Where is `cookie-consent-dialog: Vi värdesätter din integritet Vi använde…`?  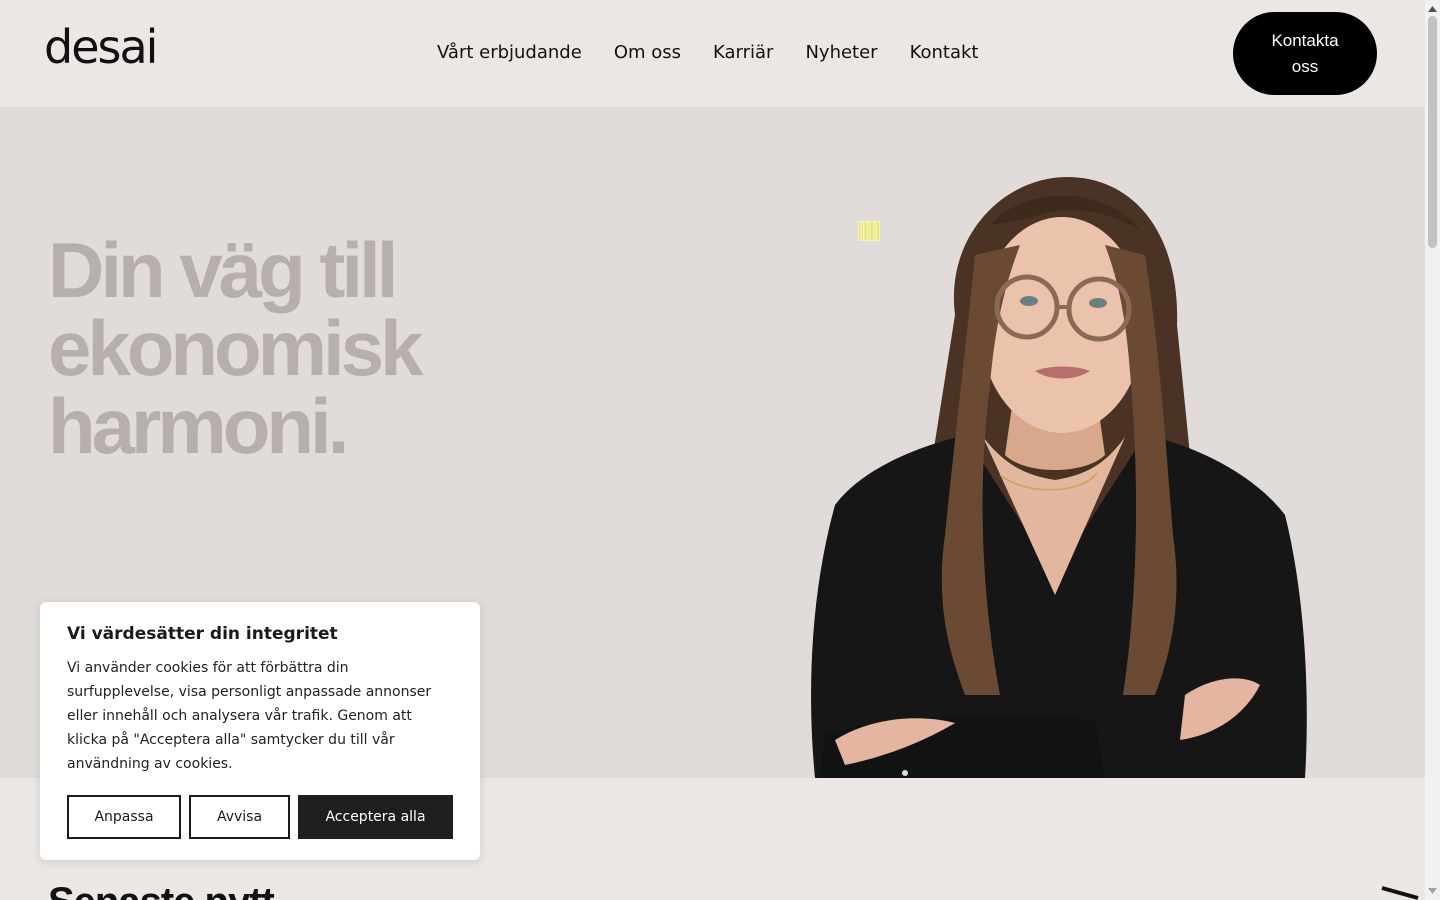 cookie-consent-dialog: Vi värdesätter din integritet Vi använde… is located at coordinates (260, 731).